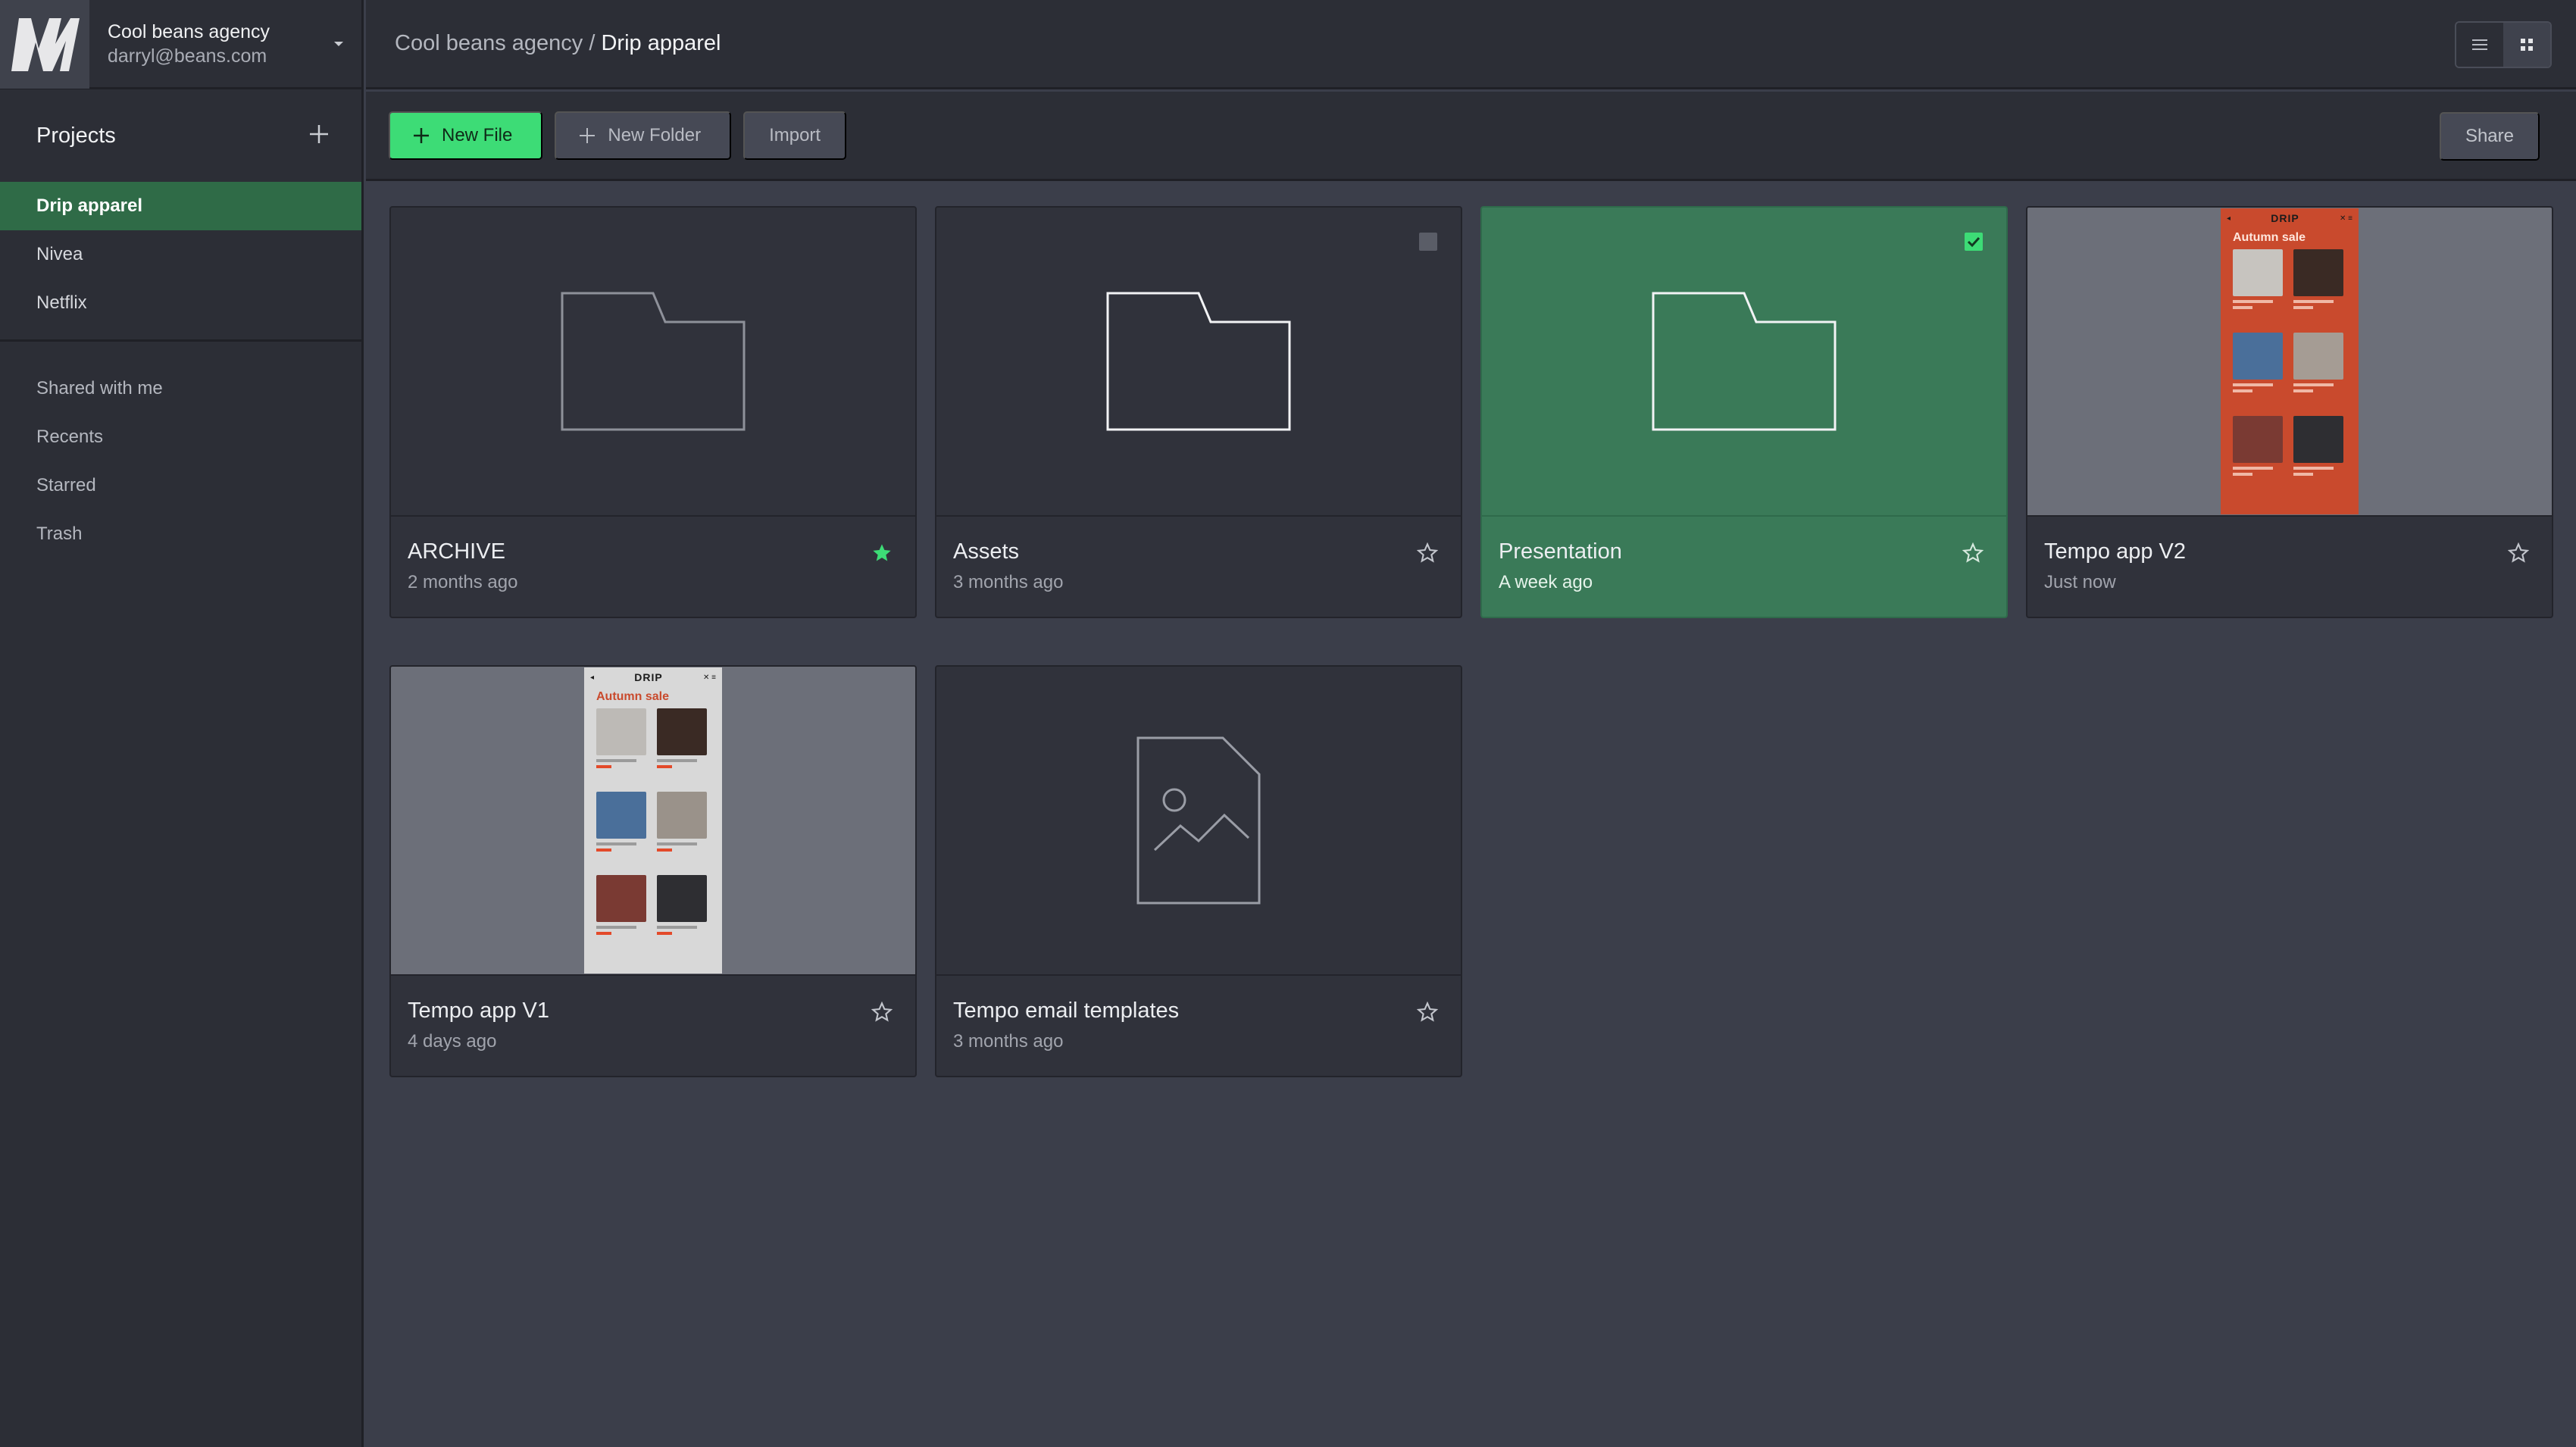  I want to click on nav-item-label: Shared with me, so click(99, 388).